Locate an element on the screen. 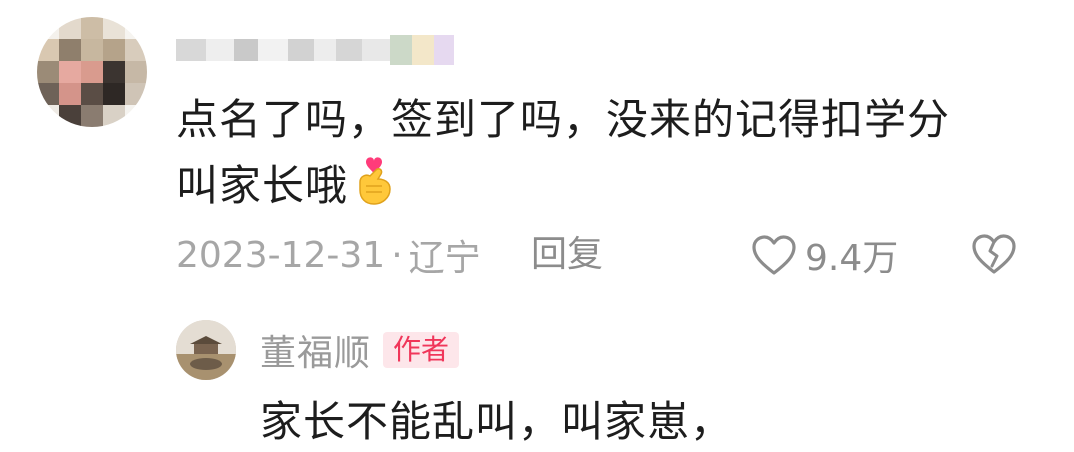 The height and width of the screenshot is (452, 1074). reply-author-avatar is located at coordinates (206, 350).